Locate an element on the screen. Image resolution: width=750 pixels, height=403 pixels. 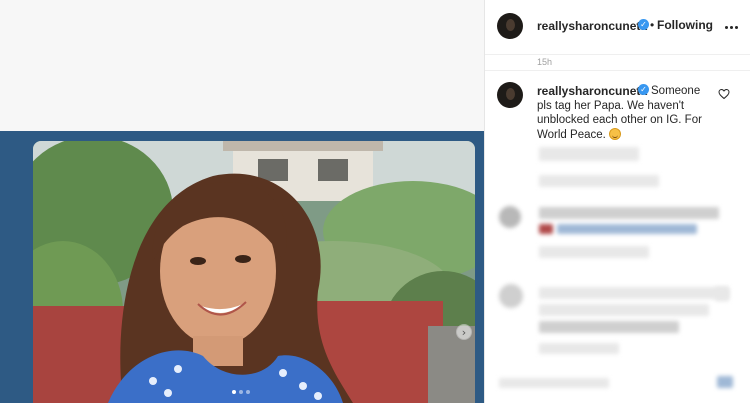
chevron-right-icon: › is located at coordinates (464, 332).